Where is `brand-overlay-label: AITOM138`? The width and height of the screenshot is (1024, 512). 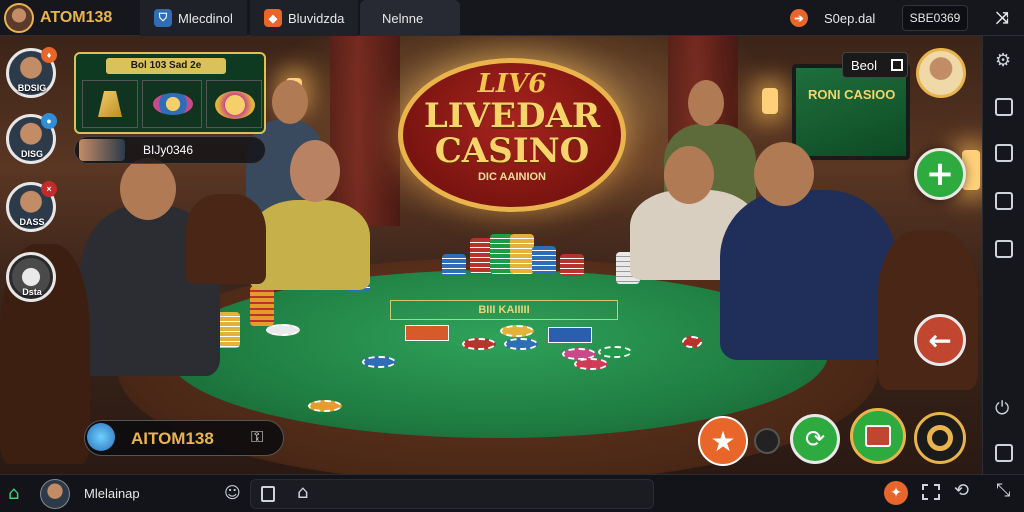
brand-overlay-label: AITOM138 is located at coordinates (172, 438).